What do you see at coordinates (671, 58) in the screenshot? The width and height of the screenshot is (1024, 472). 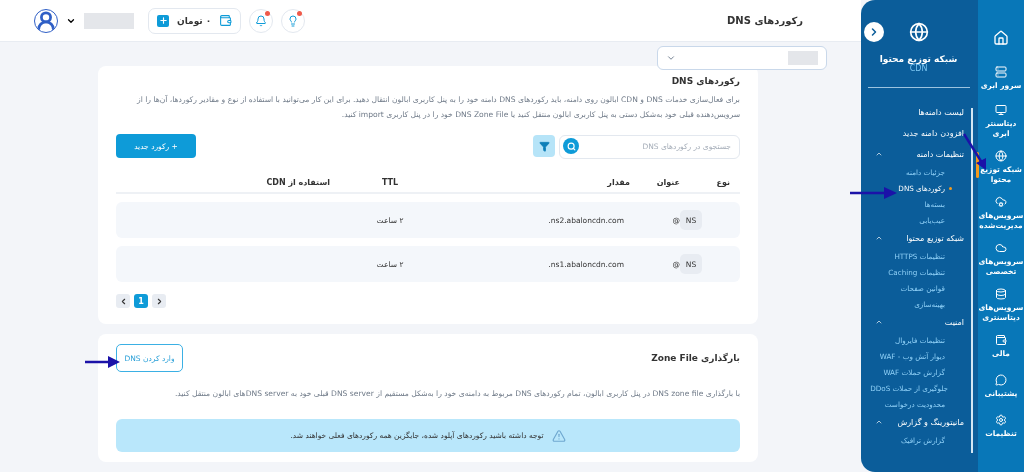 I see `chevron-down-icon` at bounding box center [671, 58].